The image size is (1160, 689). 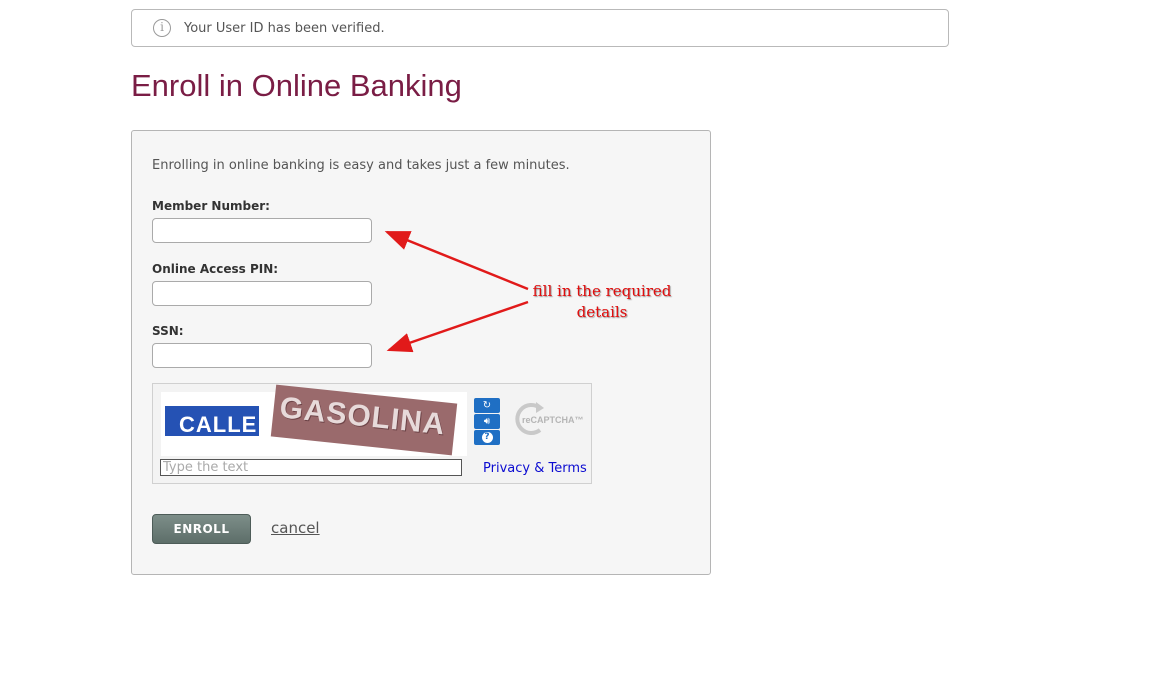 I want to click on annotation-line-1: fill in the required, so click(x=602, y=291).